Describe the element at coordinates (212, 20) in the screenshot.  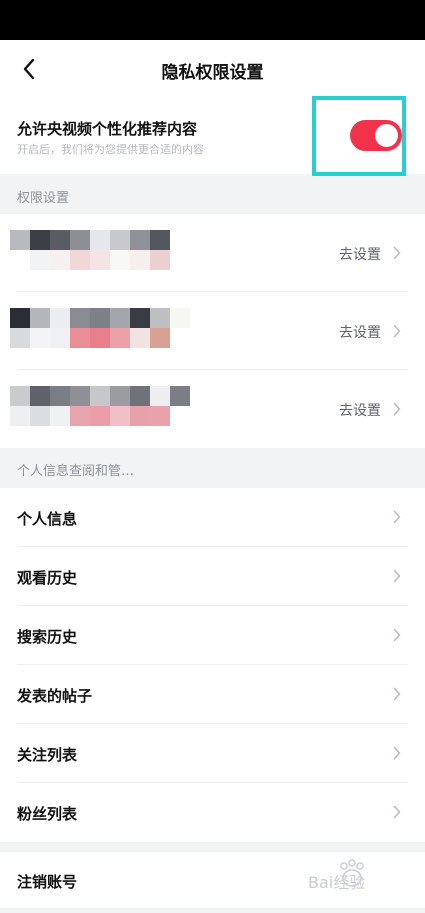
I see `status-bar` at that location.